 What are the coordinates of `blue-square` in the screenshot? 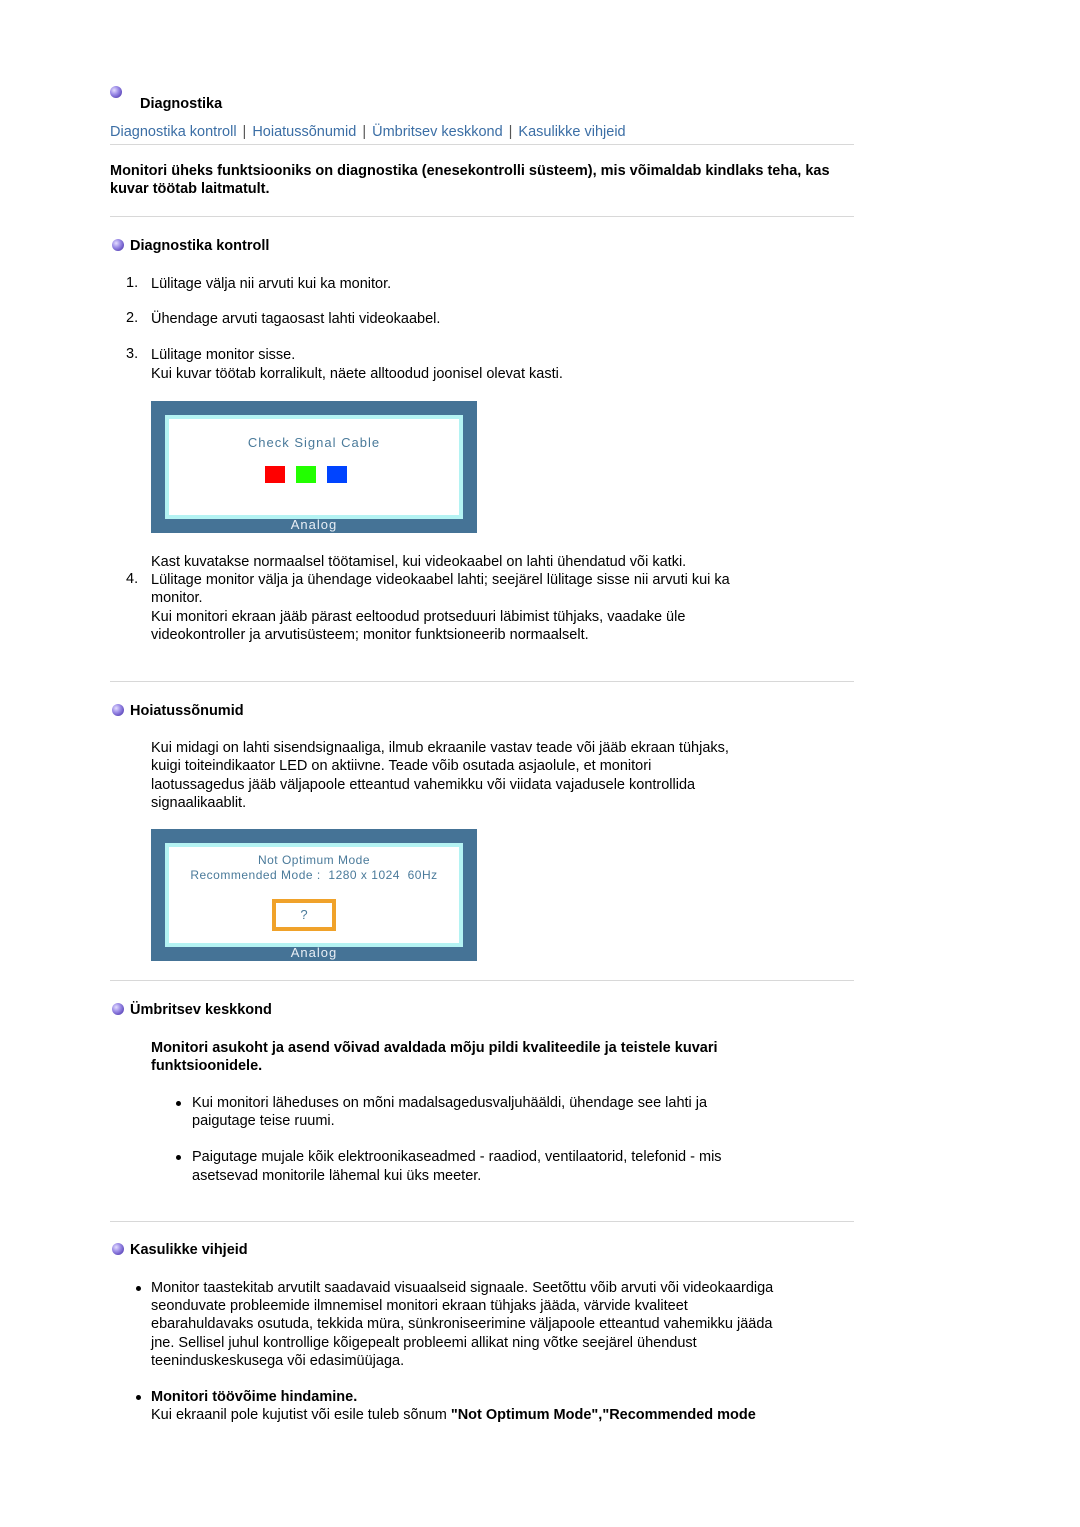 It's located at (337, 474).